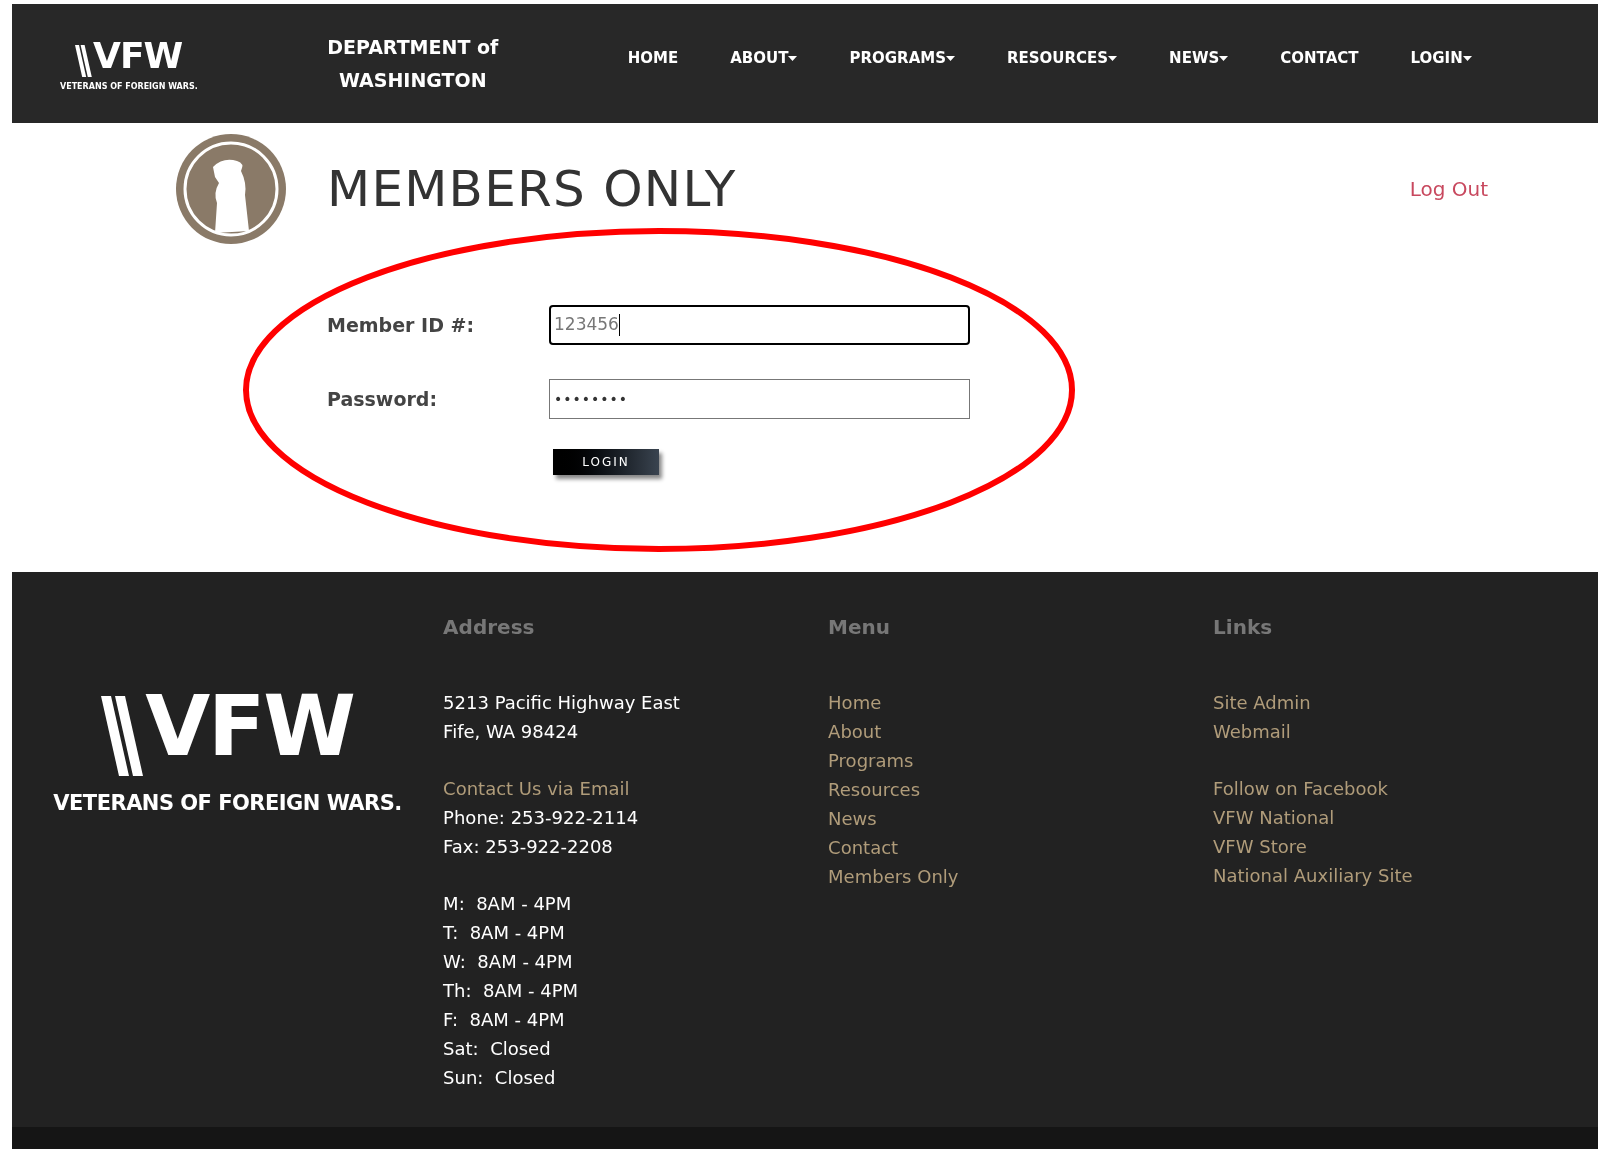 The width and height of the screenshot is (1598, 1149). Describe the element at coordinates (893, 876) in the screenshot. I see `footer-link: Members Only` at that location.